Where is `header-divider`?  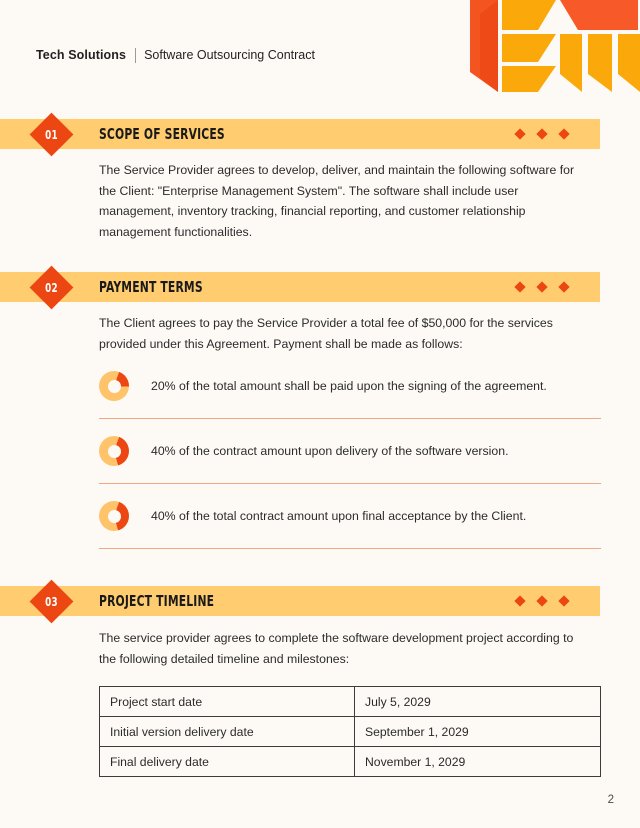 header-divider is located at coordinates (136, 55).